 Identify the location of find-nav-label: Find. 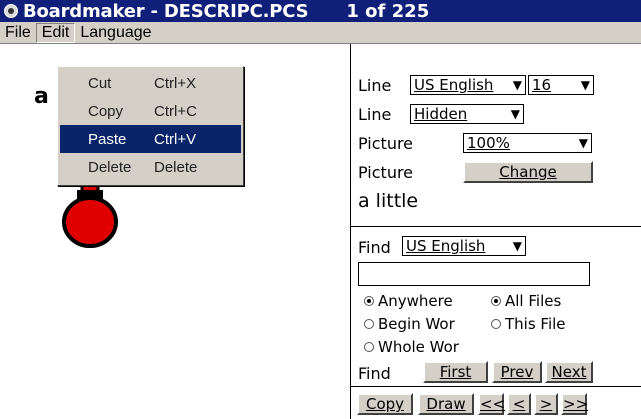
(374, 373).